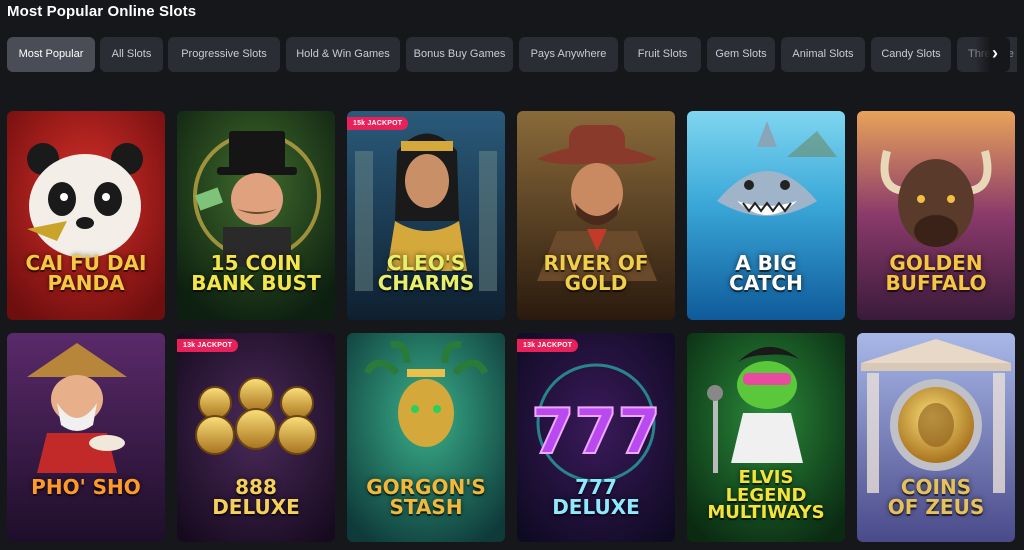  What do you see at coordinates (596, 273) in the screenshot?
I see `game-title: RIVER OF GOLD` at bounding box center [596, 273].